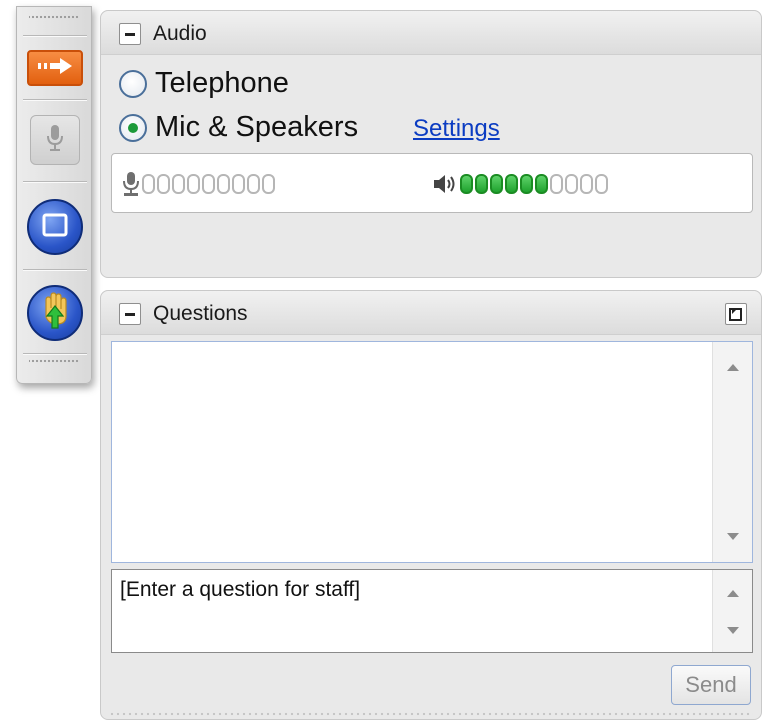 The height and width of the screenshot is (724, 766). Describe the element at coordinates (732, 452) in the screenshot. I see `questions-log-scrollbar` at that location.